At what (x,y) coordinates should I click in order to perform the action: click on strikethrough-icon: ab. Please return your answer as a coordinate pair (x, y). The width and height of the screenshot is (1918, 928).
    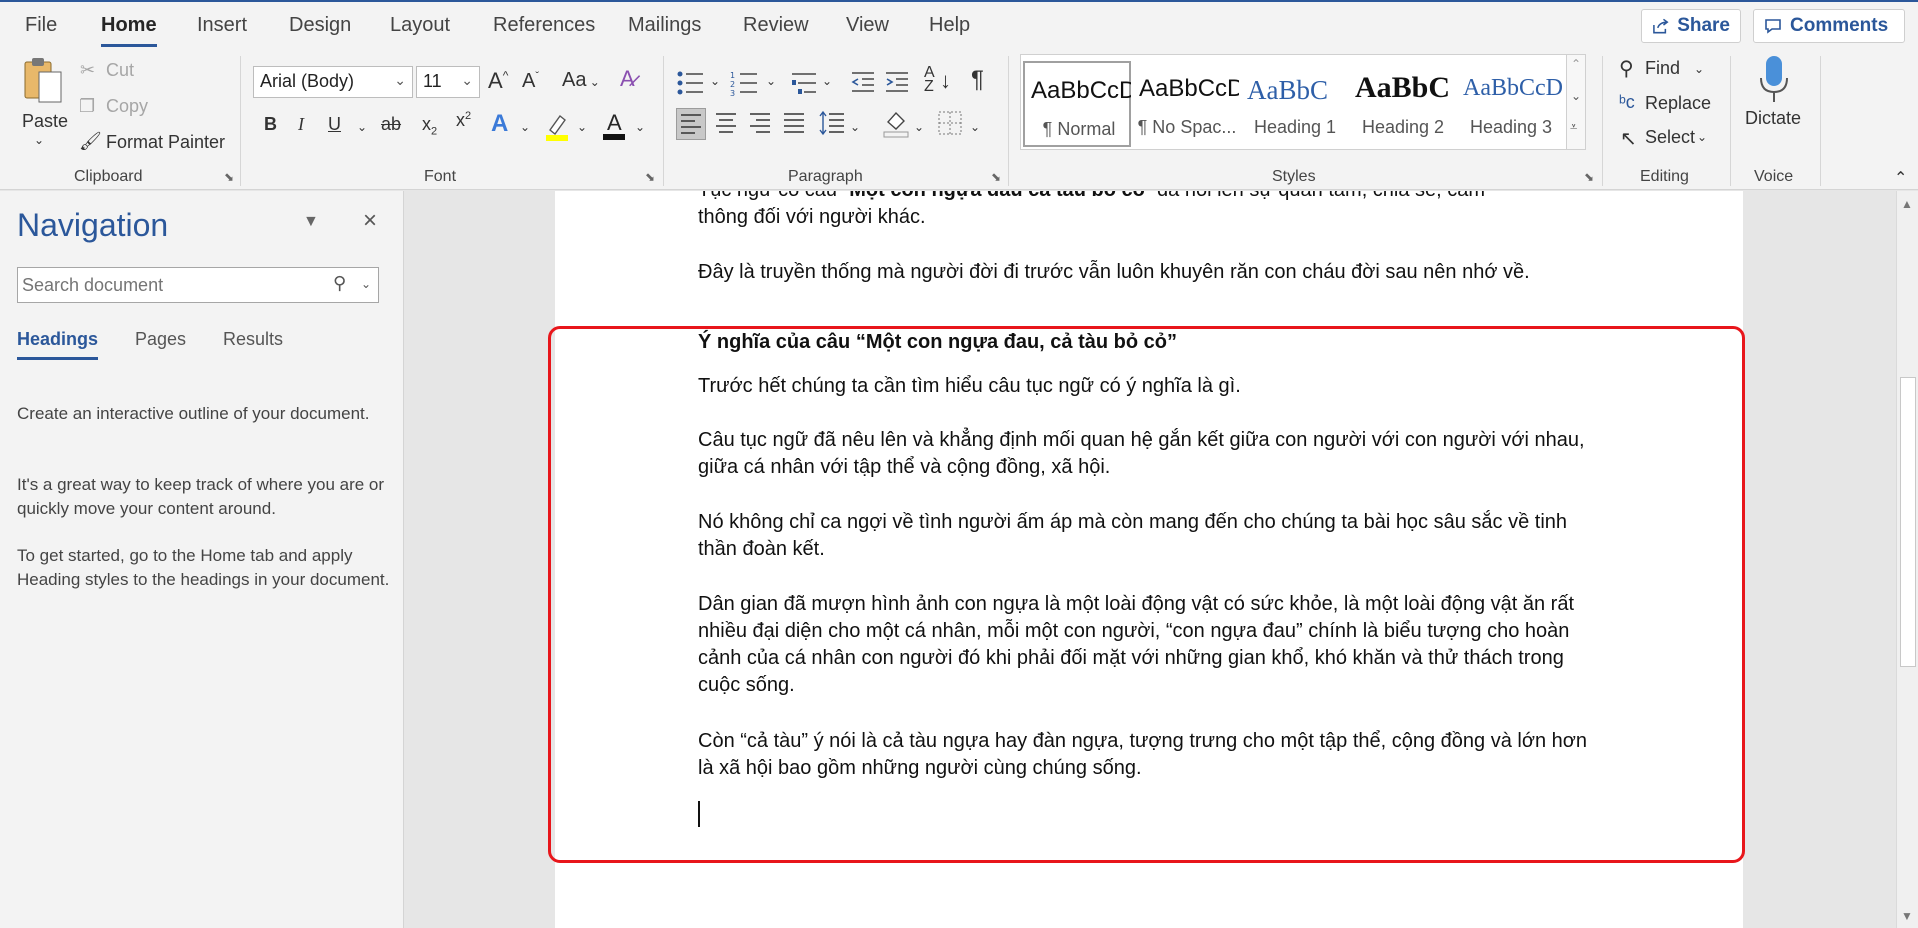
    Looking at the image, I should click on (391, 124).